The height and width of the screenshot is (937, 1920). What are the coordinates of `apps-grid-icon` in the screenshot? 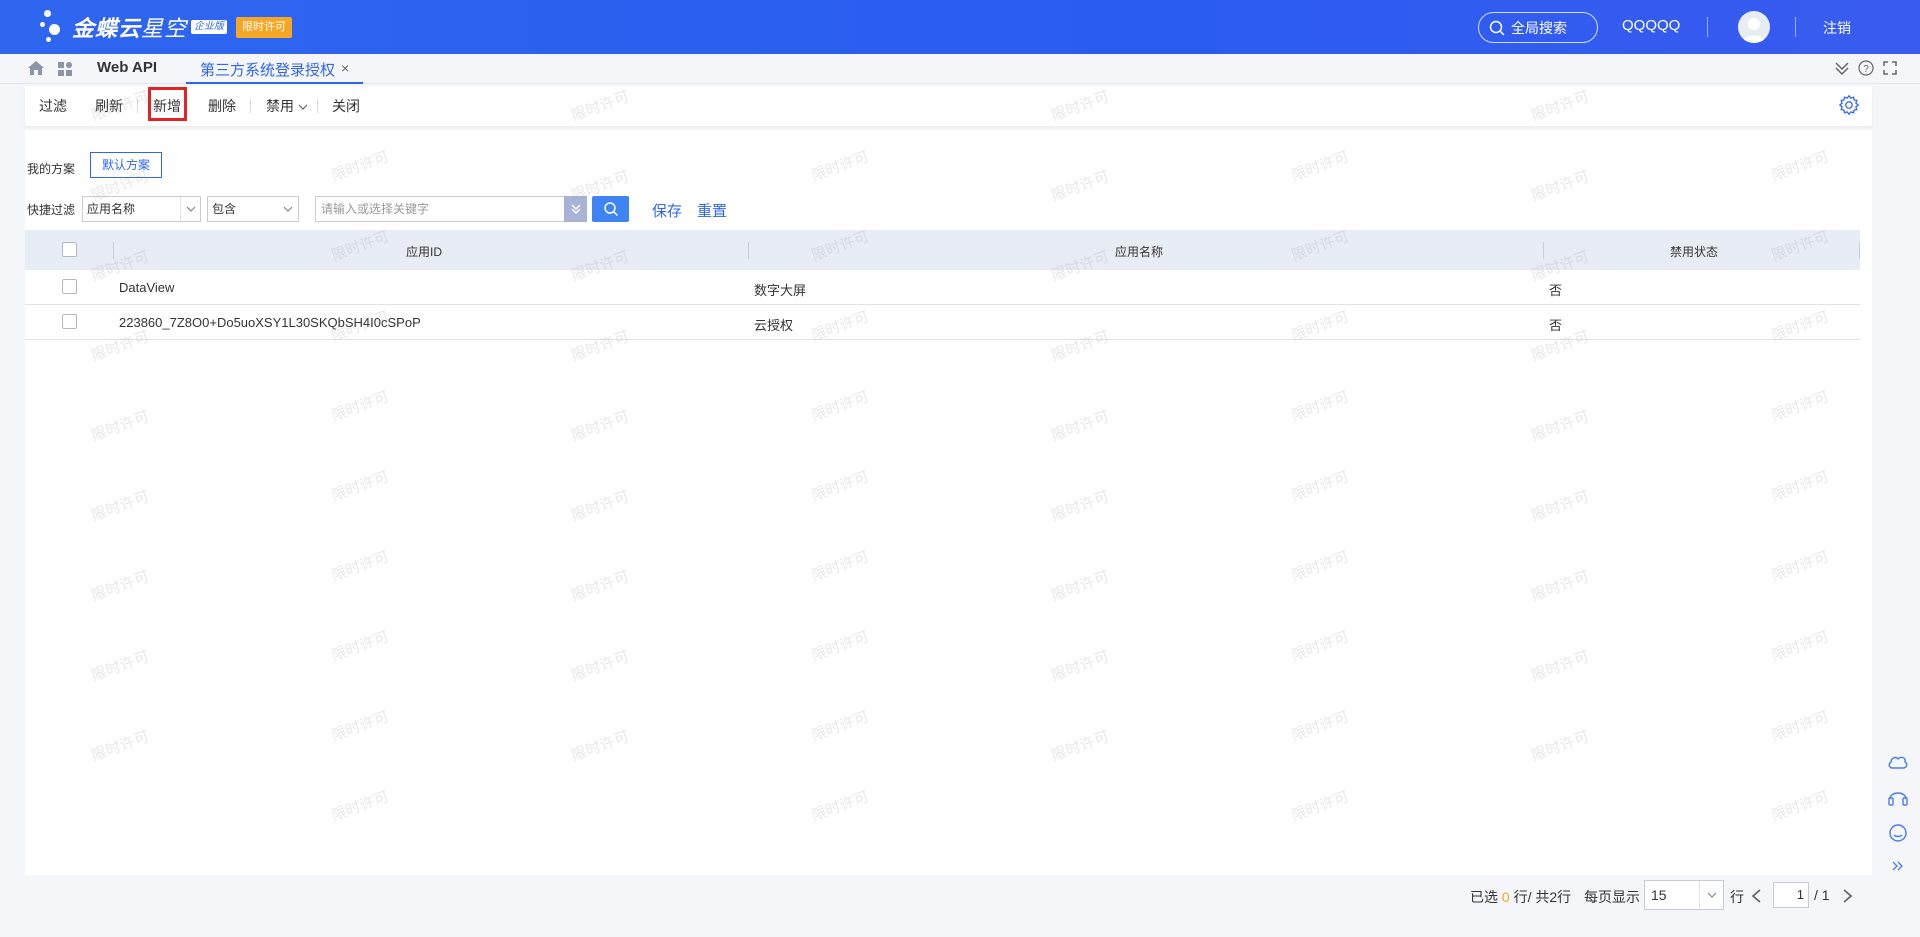 It's located at (65, 69).